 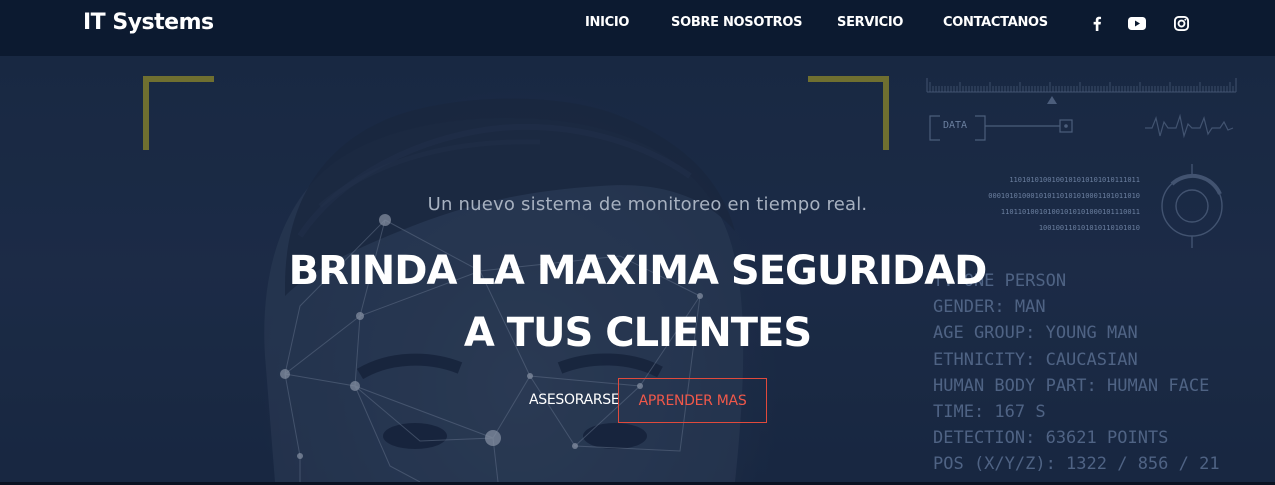 What do you see at coordinates (1181, 23) in the screenshot?
I see `instagram-icon` at bounding box center [1181, 23].